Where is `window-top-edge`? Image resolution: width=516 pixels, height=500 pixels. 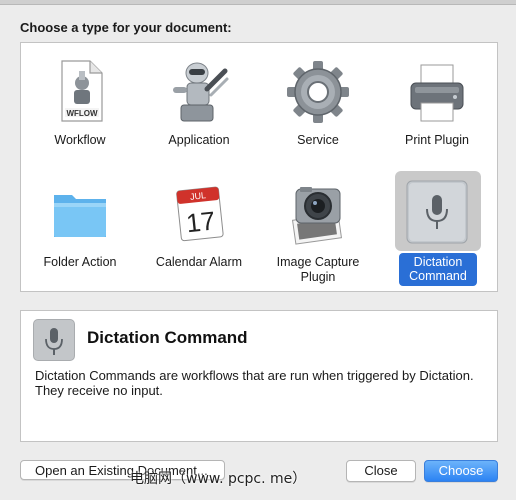
window-top-edge is located at coordinates (258, 2).